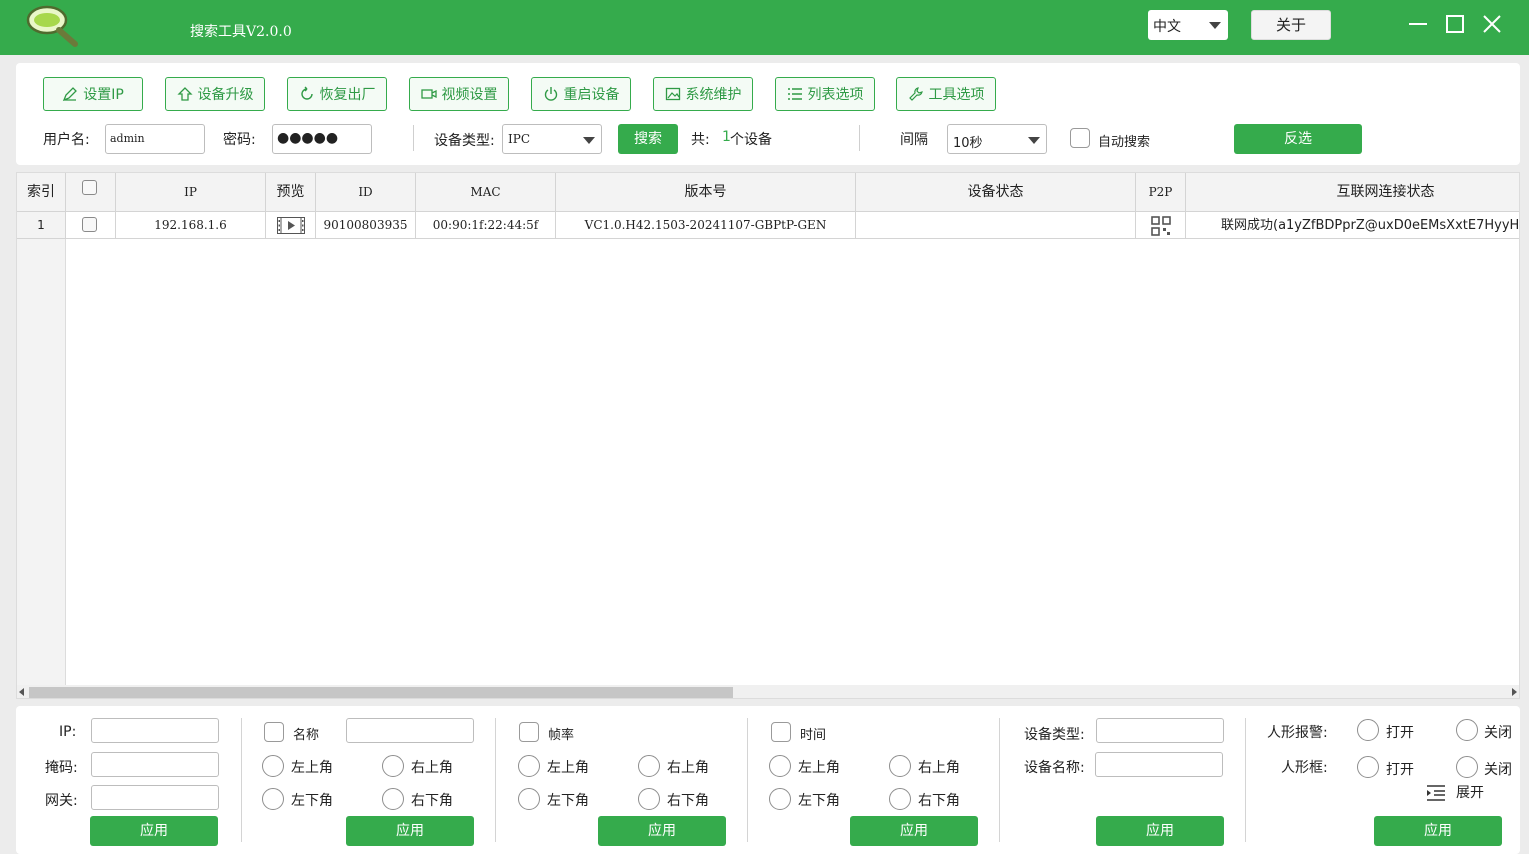 The height and width of the screenshot is (854, 1529). I want to click on col-index: 索引, so click(41, 192).